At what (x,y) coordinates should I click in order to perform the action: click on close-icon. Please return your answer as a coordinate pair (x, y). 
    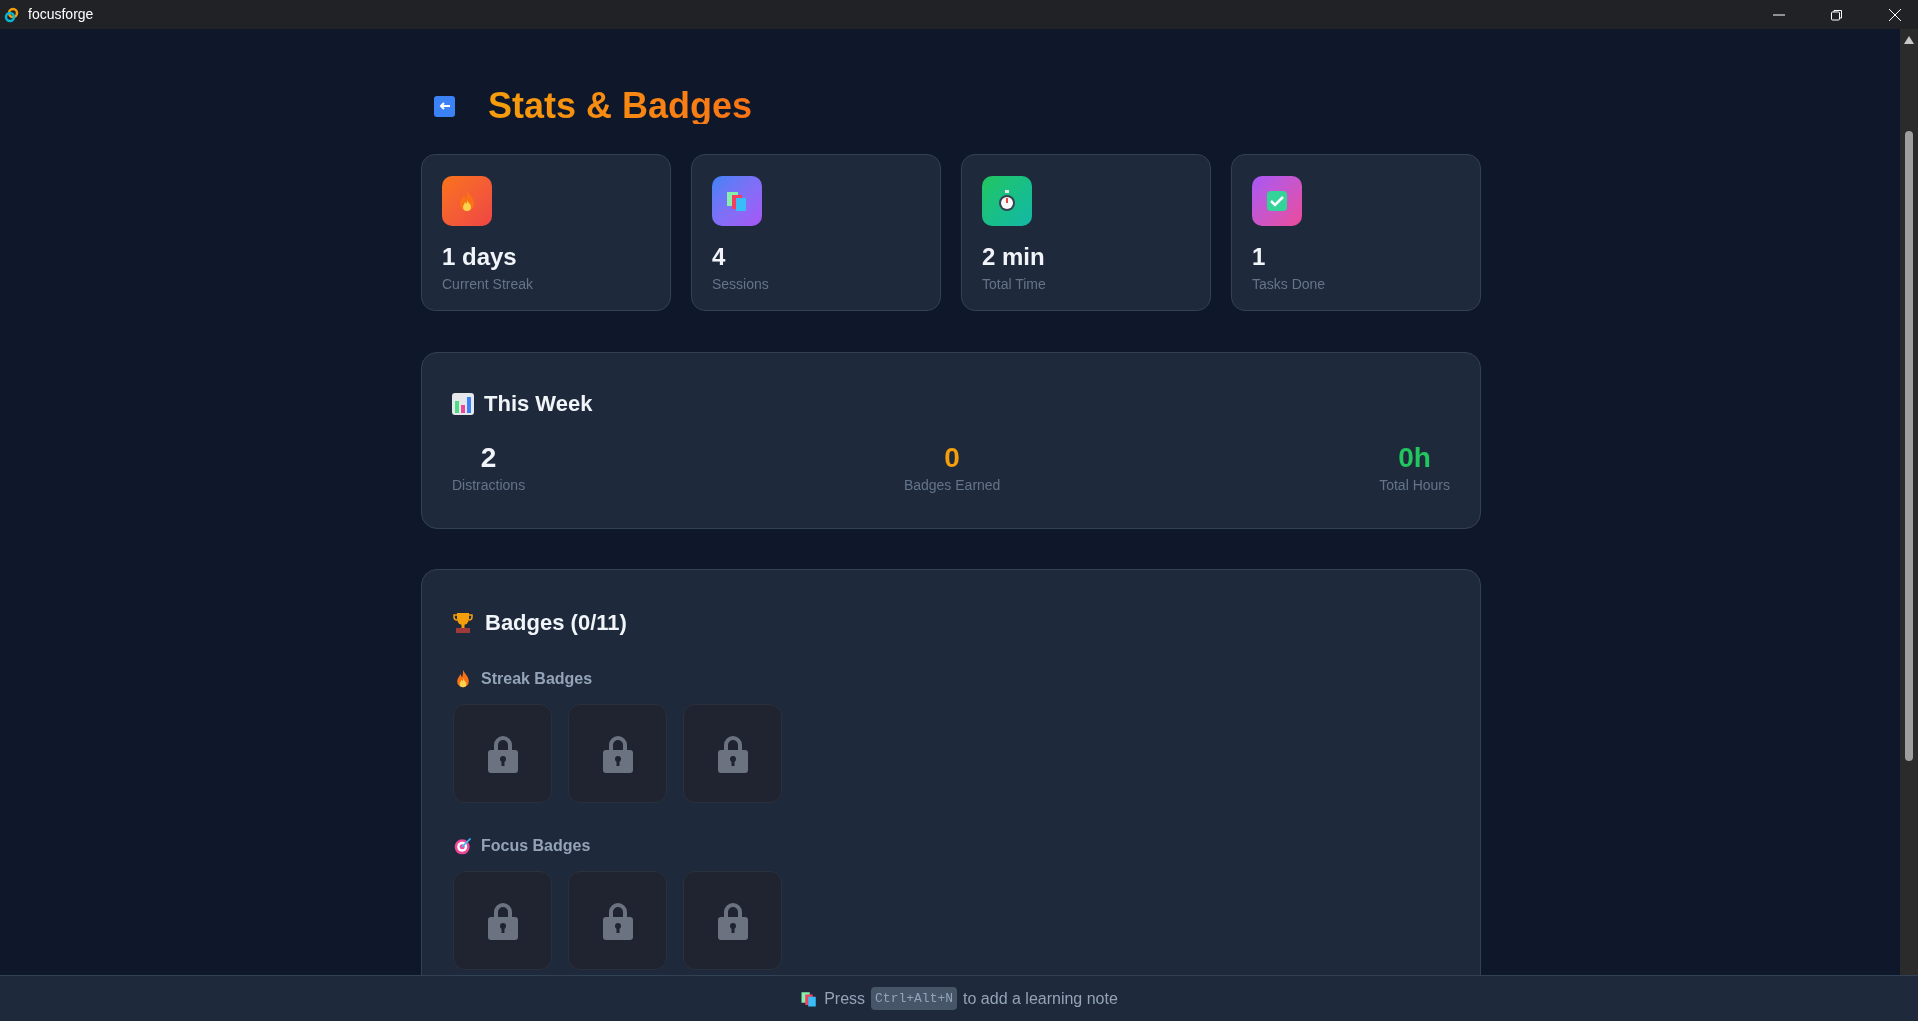
    Looking at the image, I should click on (1895, 14).